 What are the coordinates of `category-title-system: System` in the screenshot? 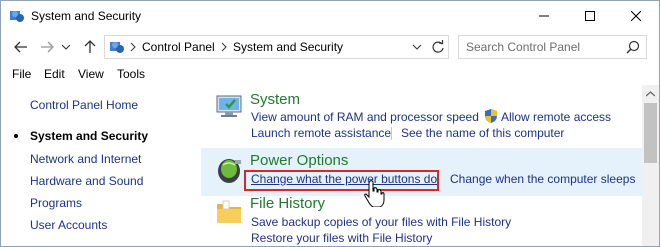 It's located at (275, 99).